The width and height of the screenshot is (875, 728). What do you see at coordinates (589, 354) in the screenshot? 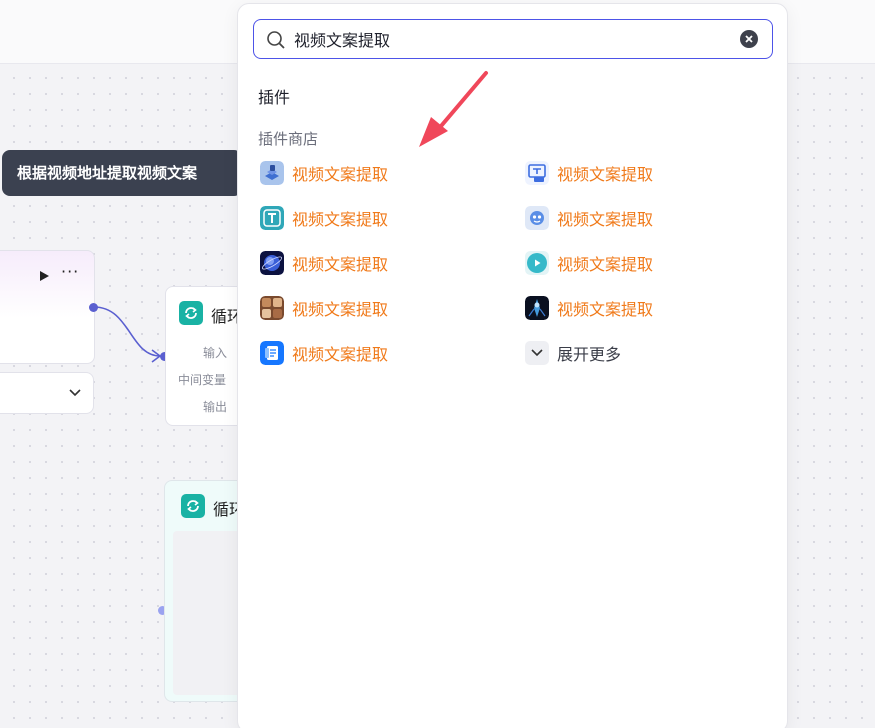
I see `expand-more-label: 展开更多` at bounding box center [589, 354].